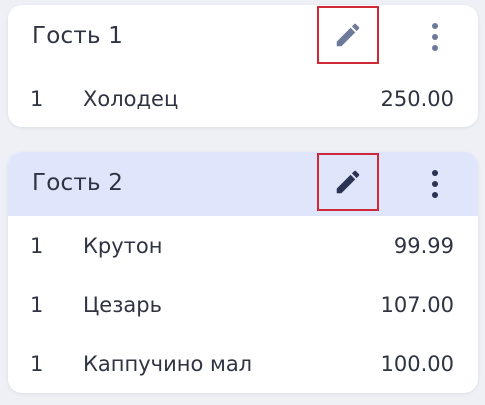  I want to click on order-items-list: 1 Холодец 250.00, so click(243, 98).